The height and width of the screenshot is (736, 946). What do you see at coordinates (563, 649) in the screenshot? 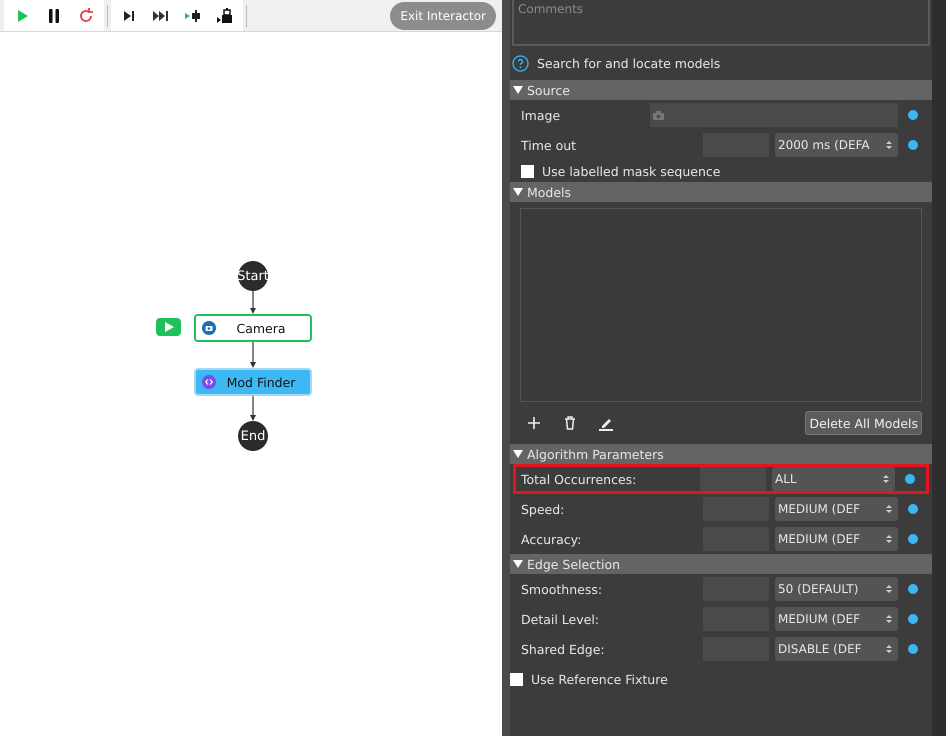
I see `field-label: Shared Edge:` at bounding box center [563, 649].